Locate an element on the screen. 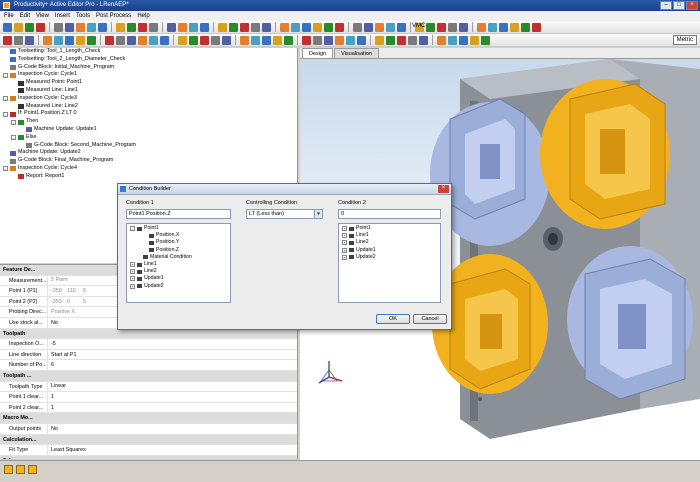  tree-item: Machine Update: Update2 is located at coordinates (148, 153).